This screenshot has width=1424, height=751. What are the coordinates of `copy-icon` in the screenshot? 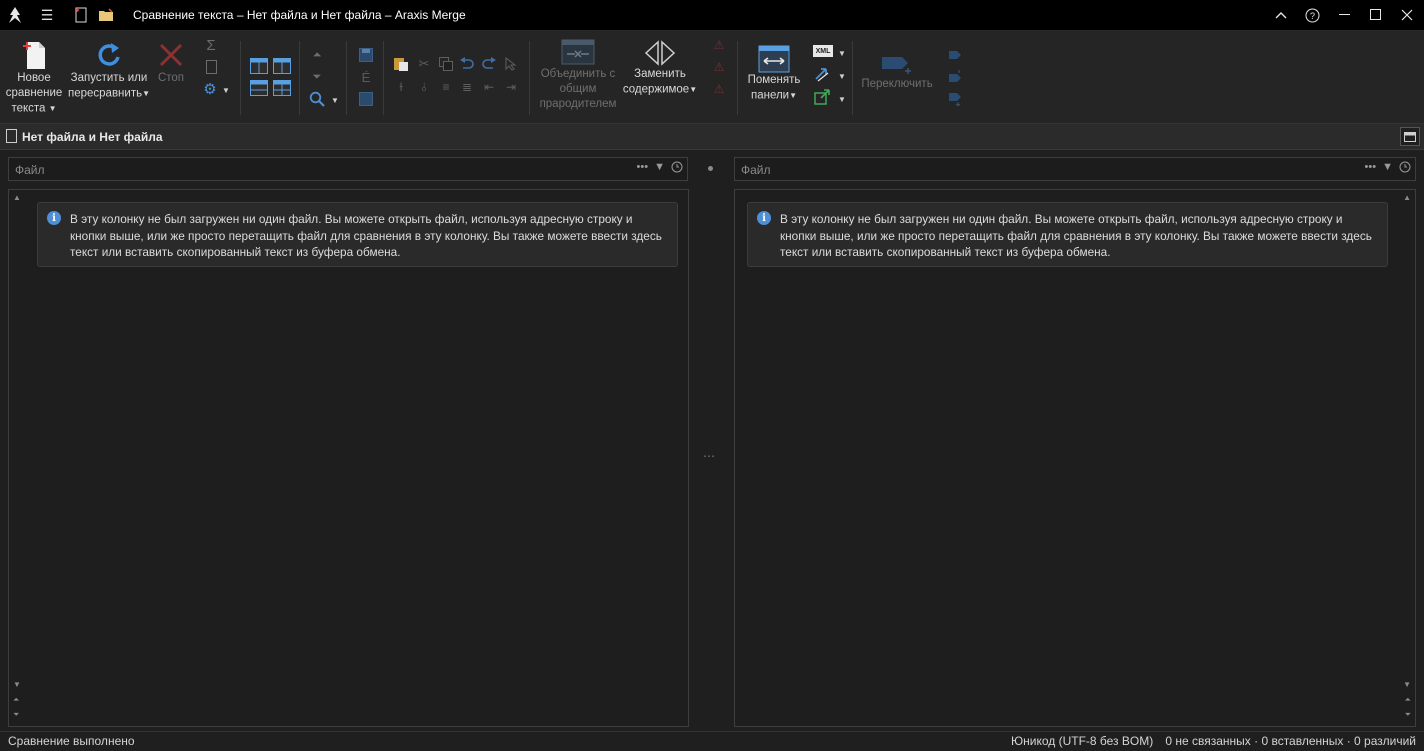 It's located at (446, 64).